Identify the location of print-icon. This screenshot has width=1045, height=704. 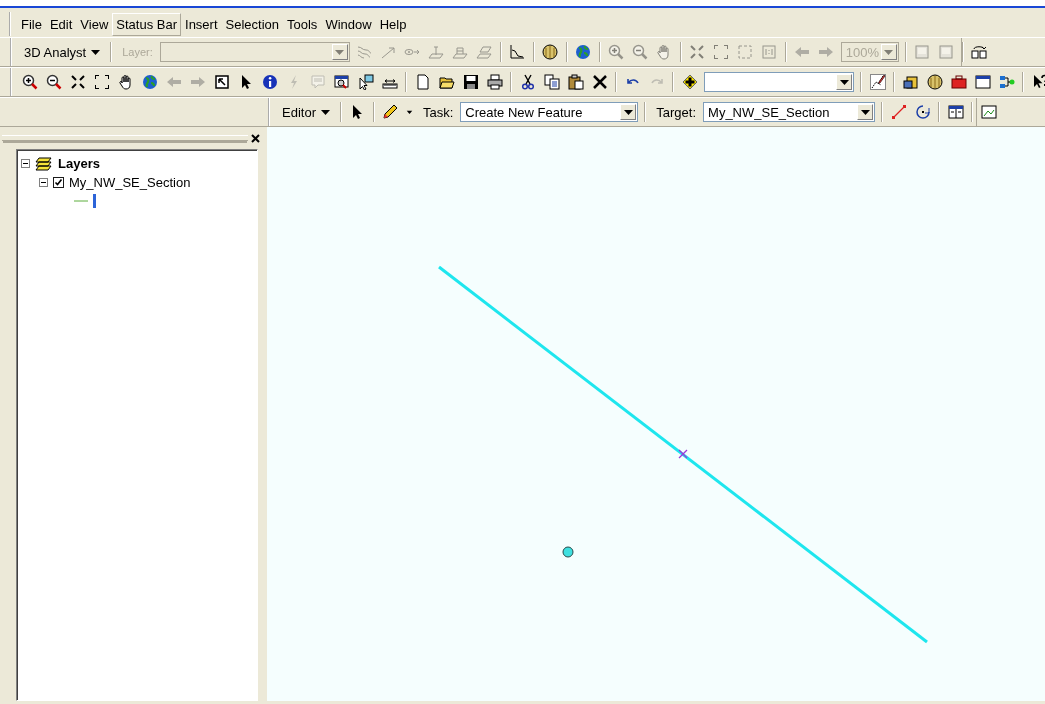
(494, 82).